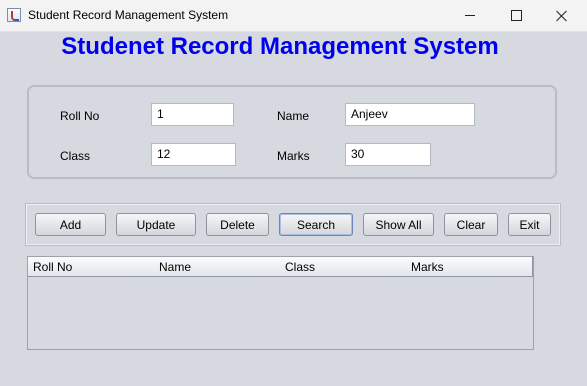 The height and width of the screenshot is (386, 587). I want to click on marks-field: 30, so click(388, 154).